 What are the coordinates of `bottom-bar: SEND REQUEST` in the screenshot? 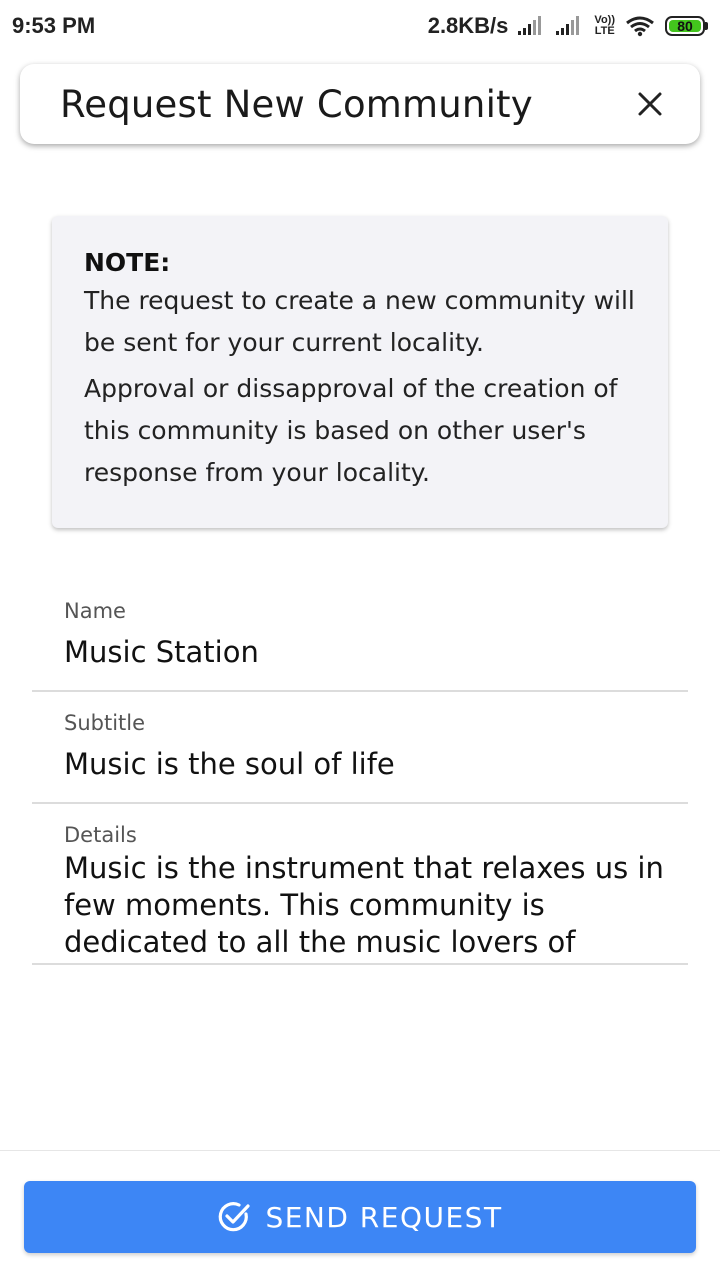 It's located at (360, 1215).